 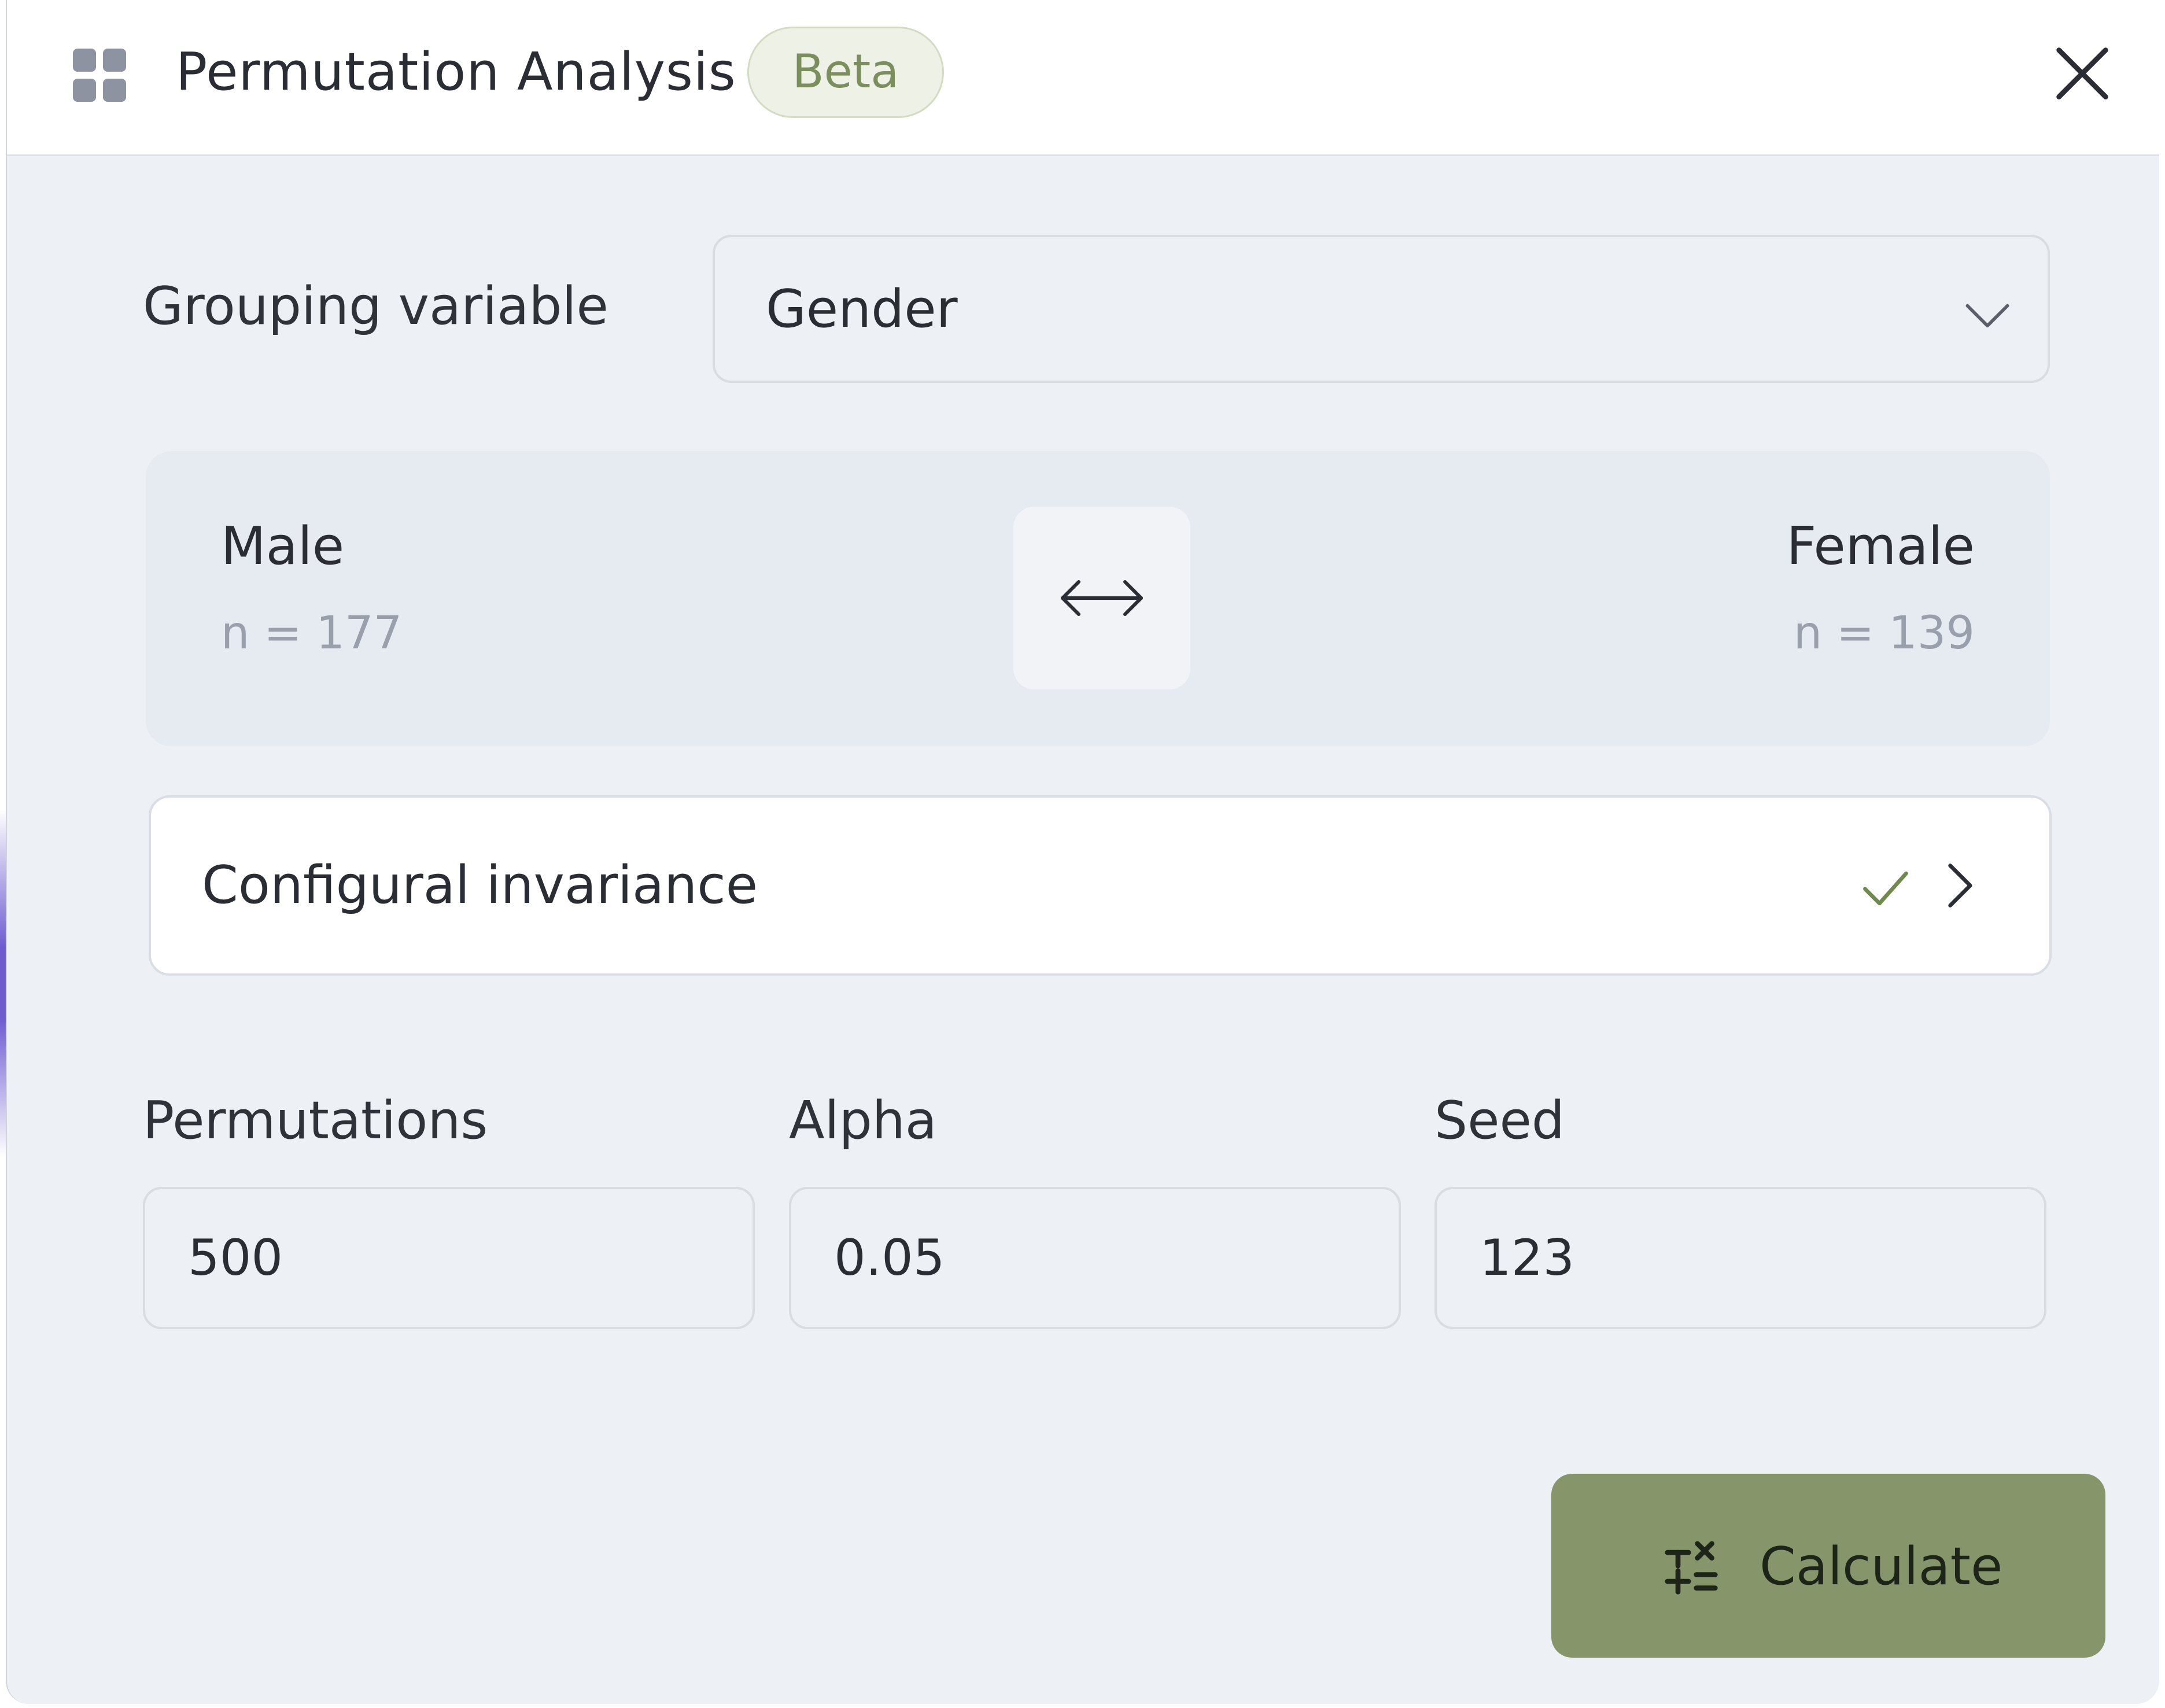 What do you see at coordinates (480, 885) in the screenshot?
I see `configural-invariance-label: Configural invariance` at bounding box center [480, 885].